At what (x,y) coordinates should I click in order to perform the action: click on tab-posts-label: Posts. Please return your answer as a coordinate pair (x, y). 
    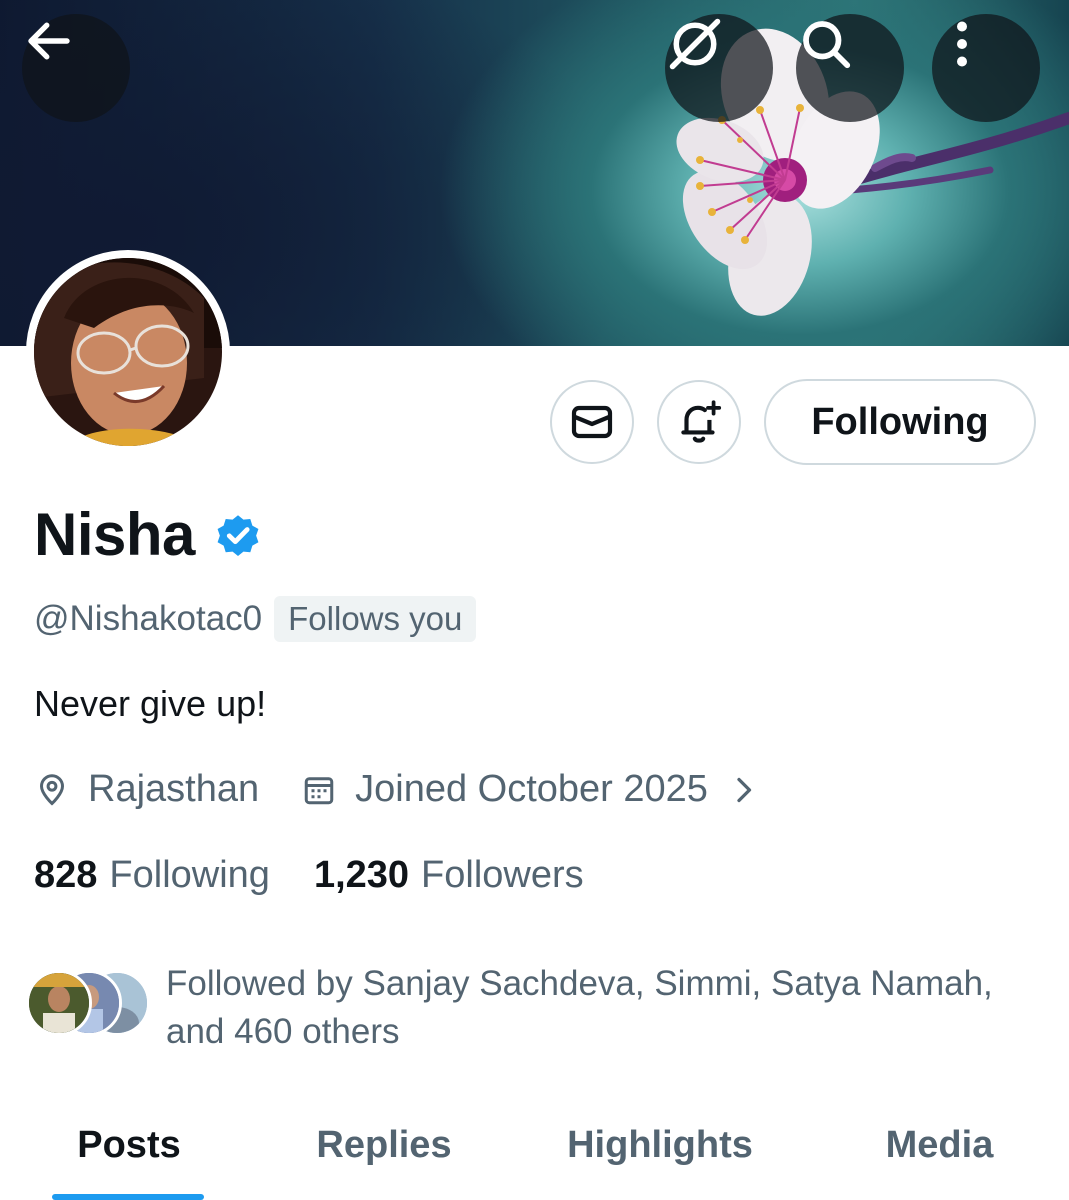
    Looking at the image, I should click on (129, 1145).